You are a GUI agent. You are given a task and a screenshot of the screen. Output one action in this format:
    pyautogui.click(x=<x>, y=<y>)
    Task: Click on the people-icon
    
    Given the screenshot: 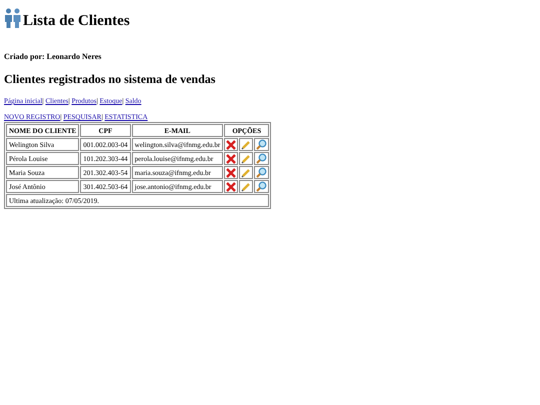 What is the action you would take?
    pyautogui.click(x=13, y=18)
    